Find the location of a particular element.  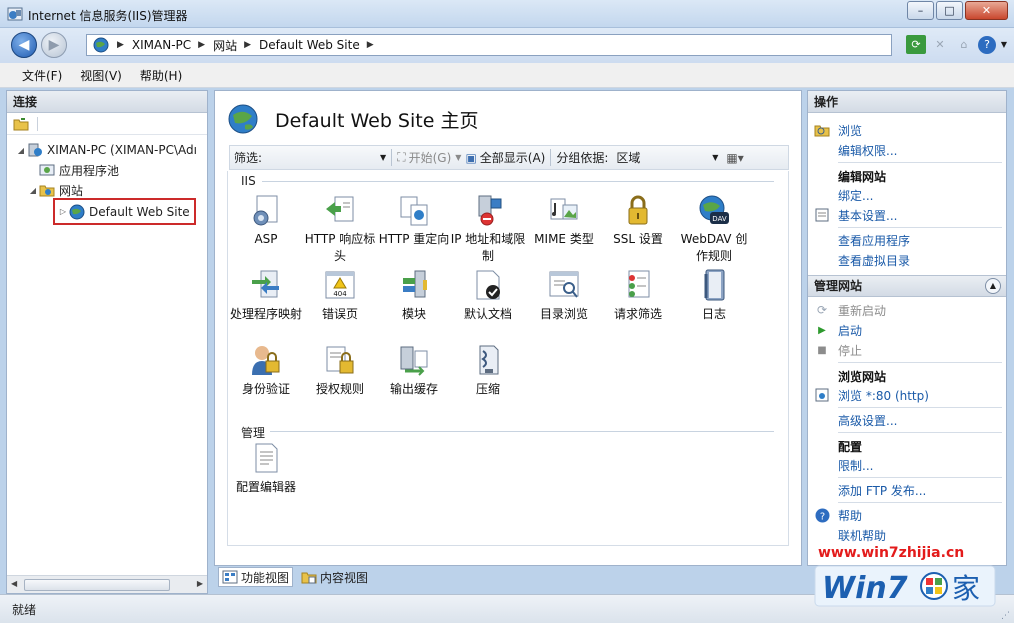

refresh-icon: ⟳ is located at coordinates (916, 44).